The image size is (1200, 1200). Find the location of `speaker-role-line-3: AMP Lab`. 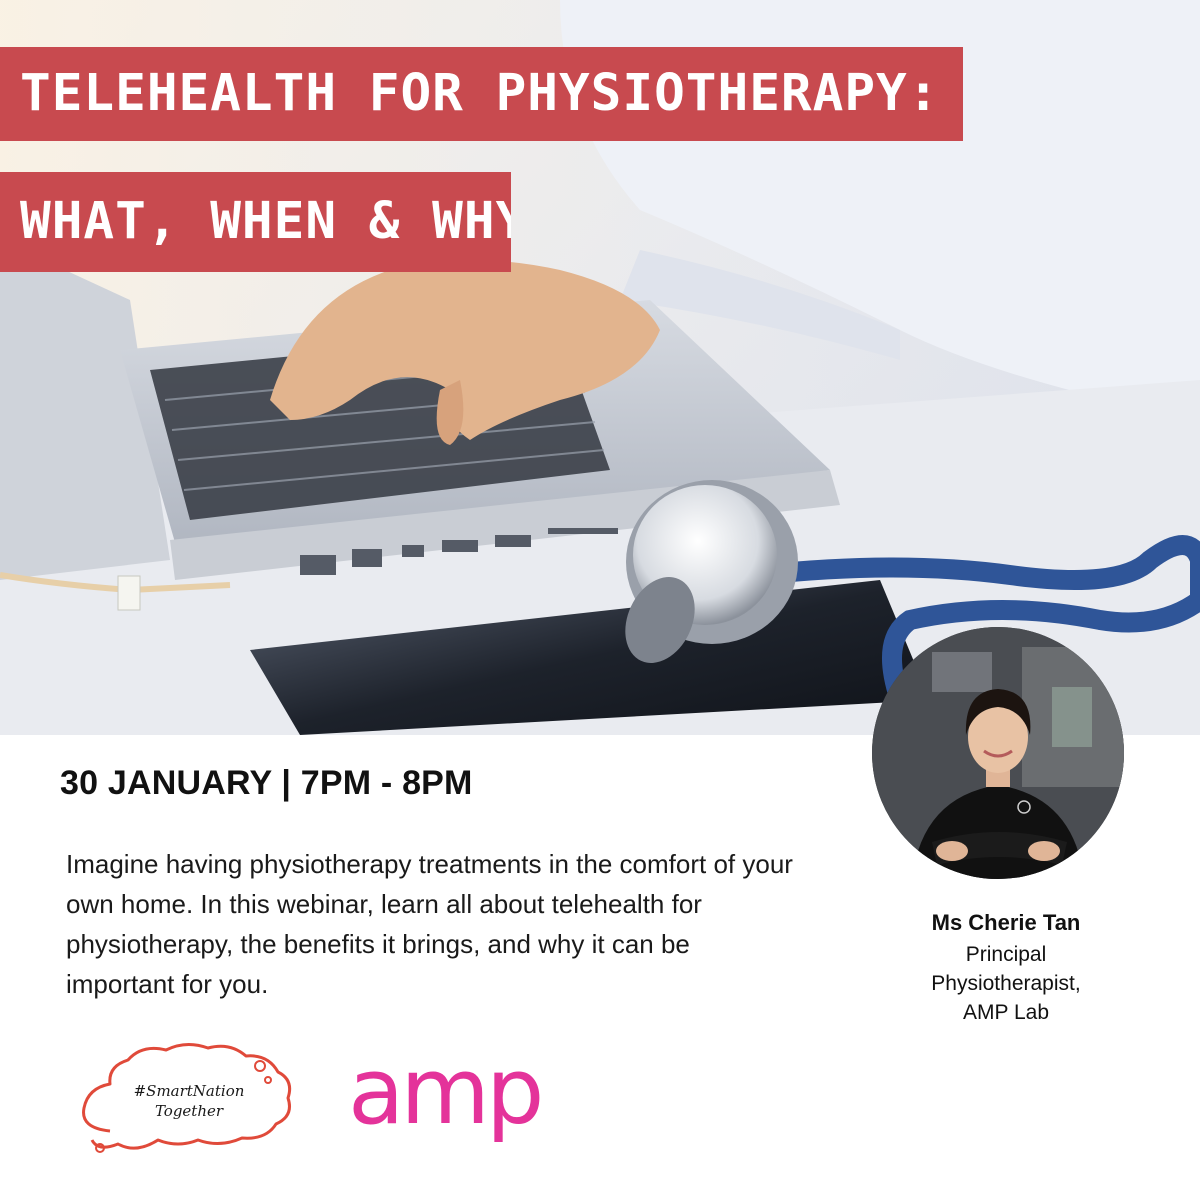

speaker-role-line-3: AMP Lab is located at coordinates (1006, 1012).